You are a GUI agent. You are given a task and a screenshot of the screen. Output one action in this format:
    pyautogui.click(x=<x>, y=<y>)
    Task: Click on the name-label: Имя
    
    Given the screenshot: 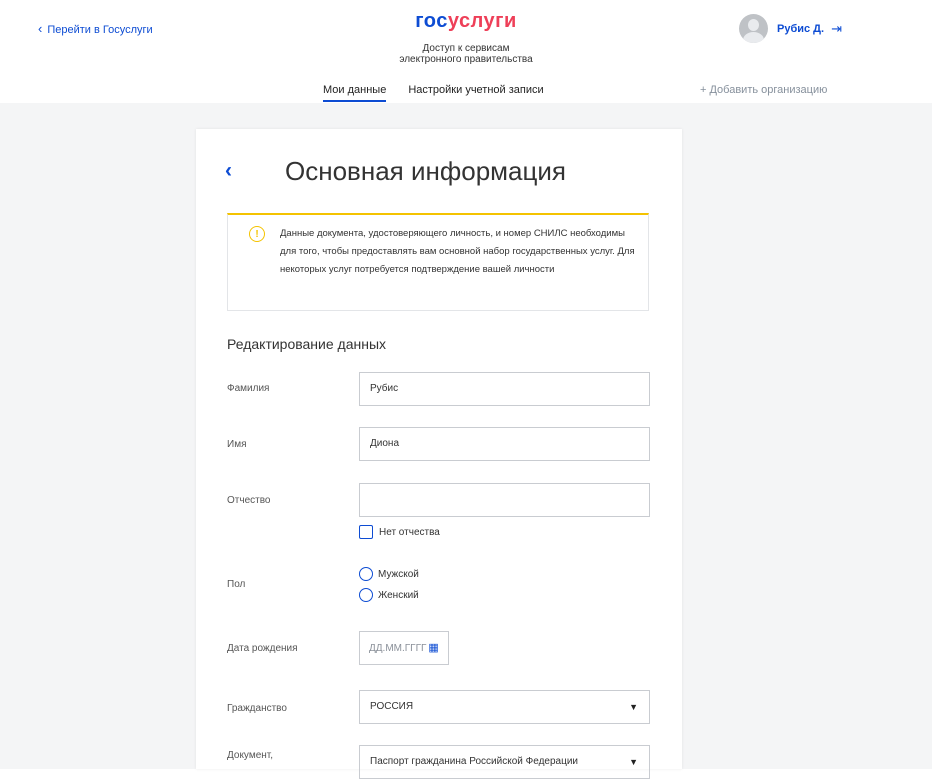 What is the action you would take?
    pyautogui.click(x=237, y=444)
    